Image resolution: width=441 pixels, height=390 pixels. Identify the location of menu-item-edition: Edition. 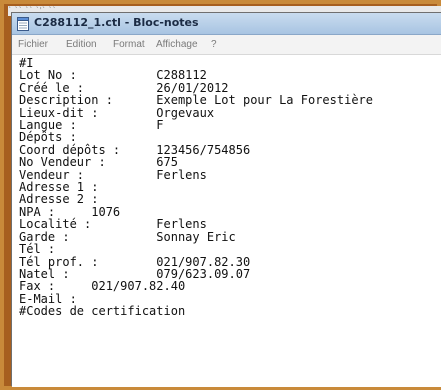
(81, 44).